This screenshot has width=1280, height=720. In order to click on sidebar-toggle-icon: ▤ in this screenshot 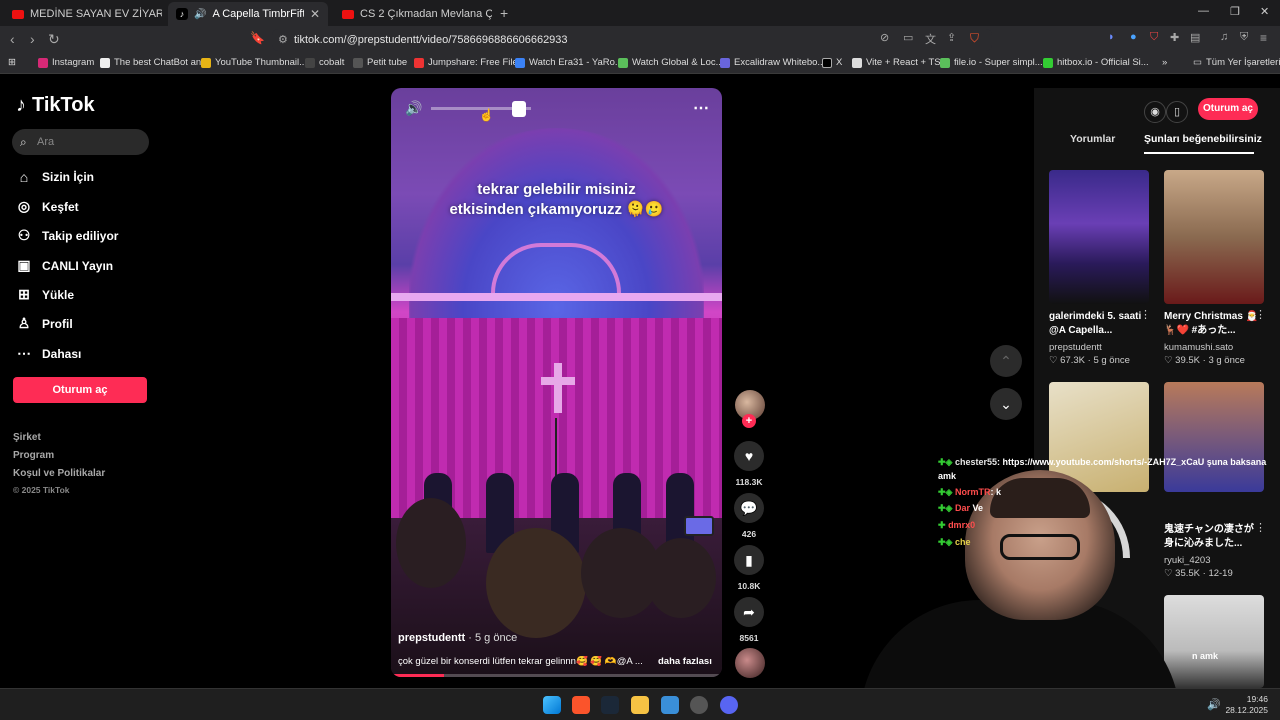, I will do `click(1195, 37)`.